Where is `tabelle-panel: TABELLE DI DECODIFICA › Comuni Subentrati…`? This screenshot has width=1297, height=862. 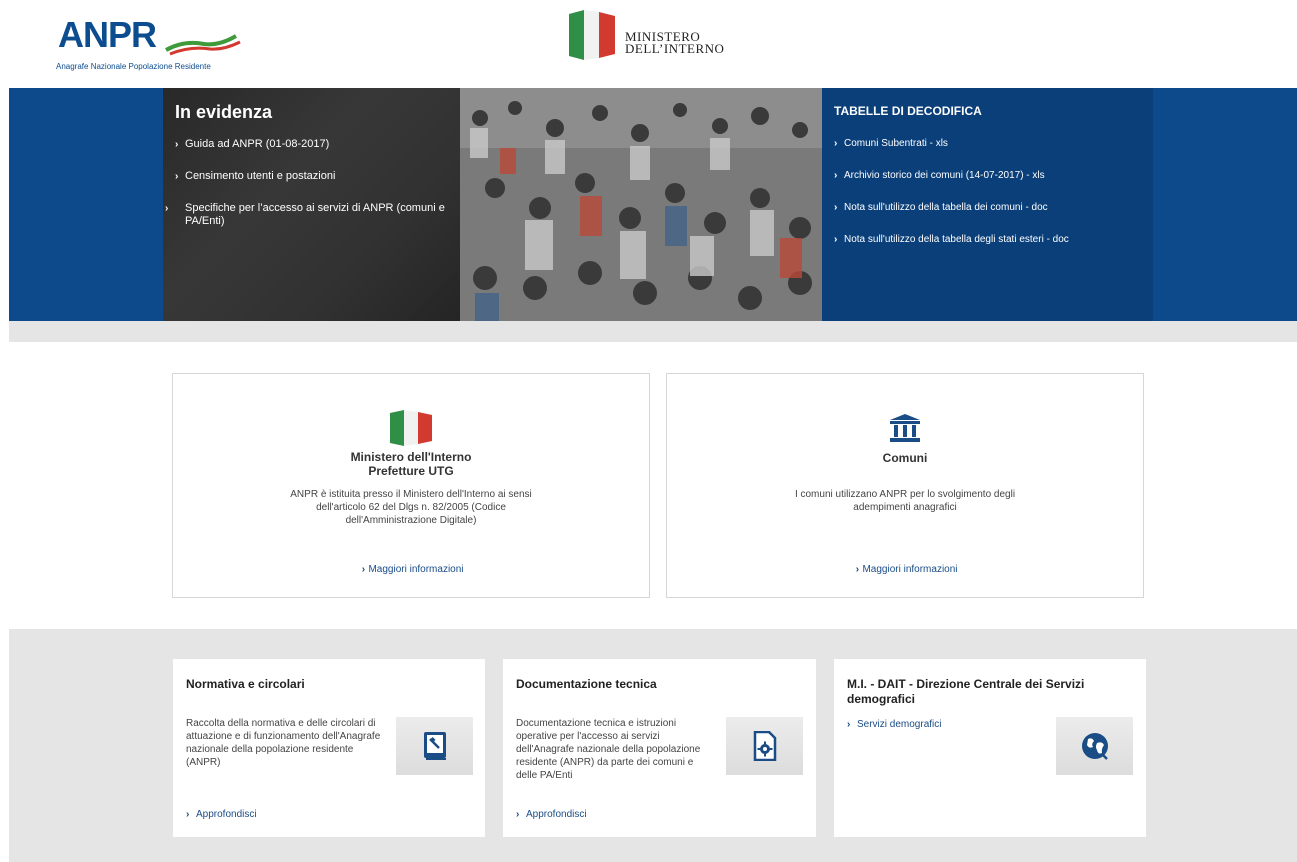 tabelle-panel: TABELLE DI DECODIFICA › Comuni Subentrati… is located at coordinates (987, 204).